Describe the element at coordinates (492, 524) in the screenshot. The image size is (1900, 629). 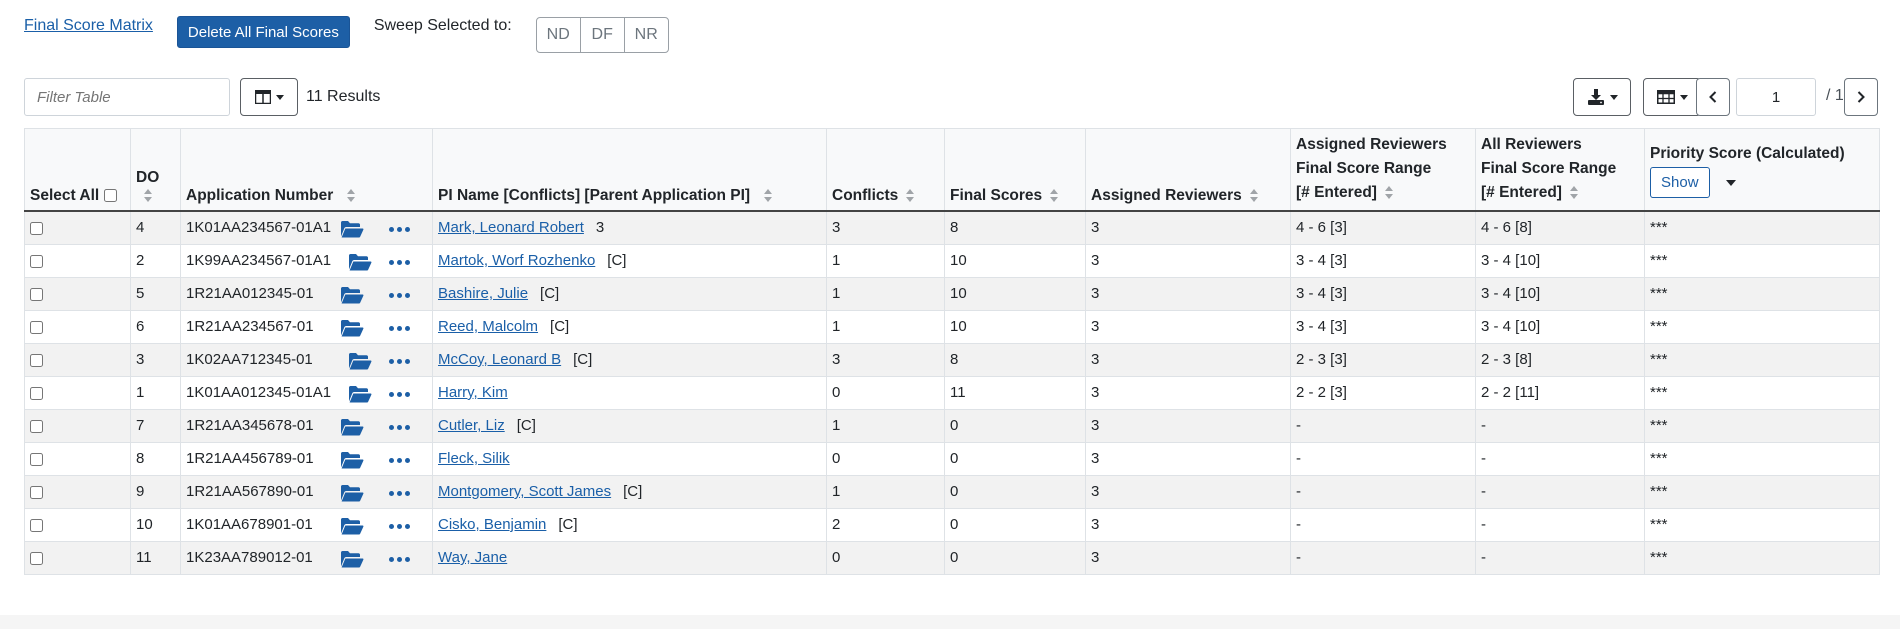
I see `pi-name-link: Cisko, Benjamin` at that location.